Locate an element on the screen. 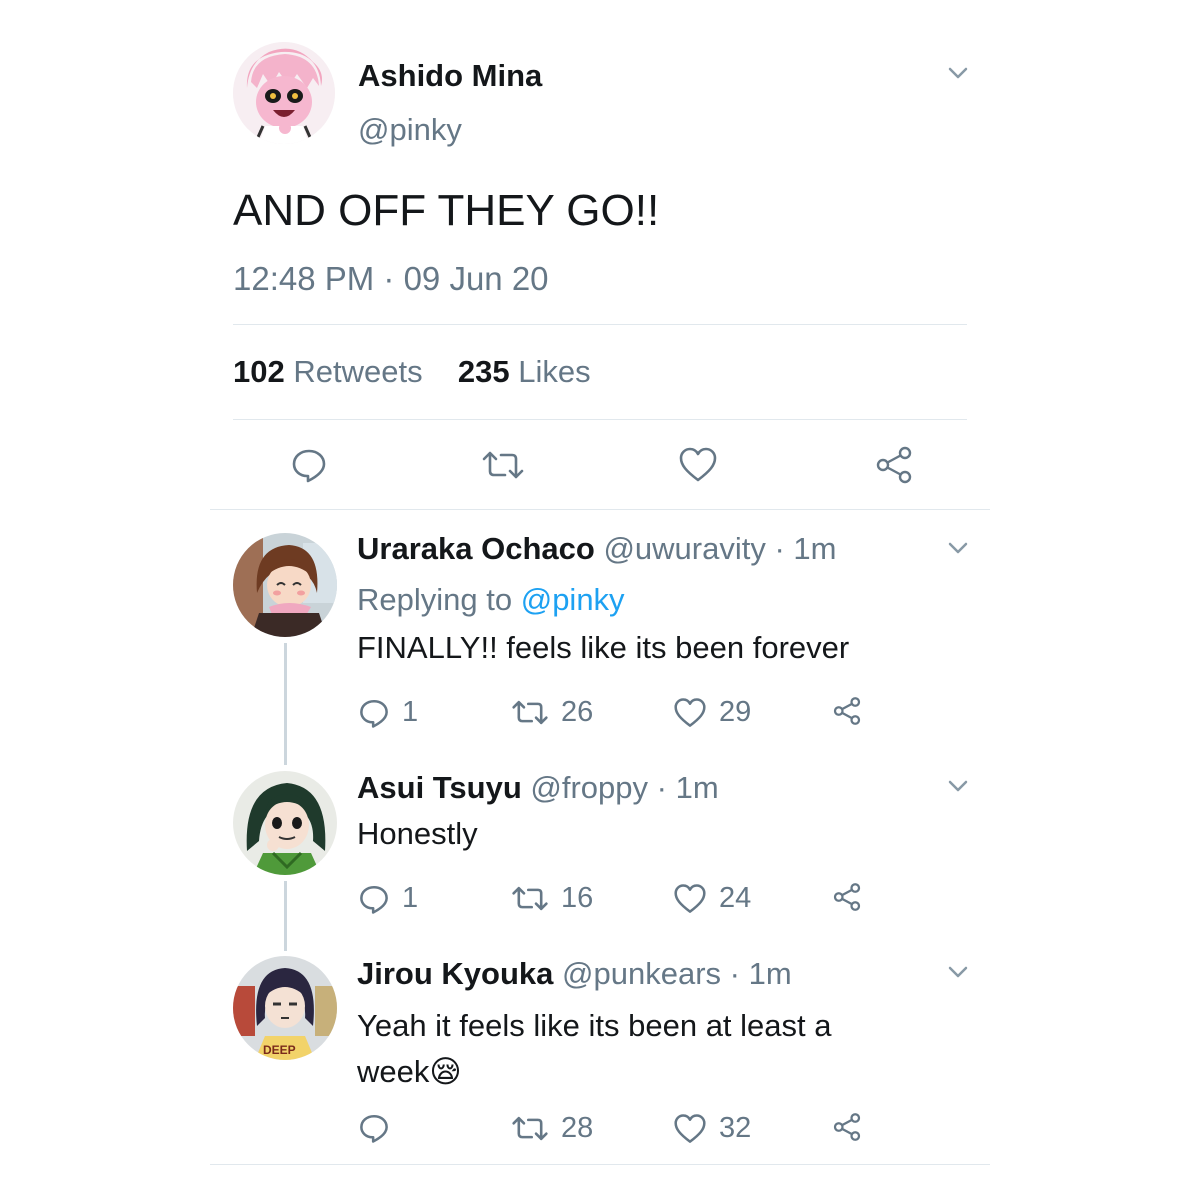  like-button is located at coordinates (698, 465).